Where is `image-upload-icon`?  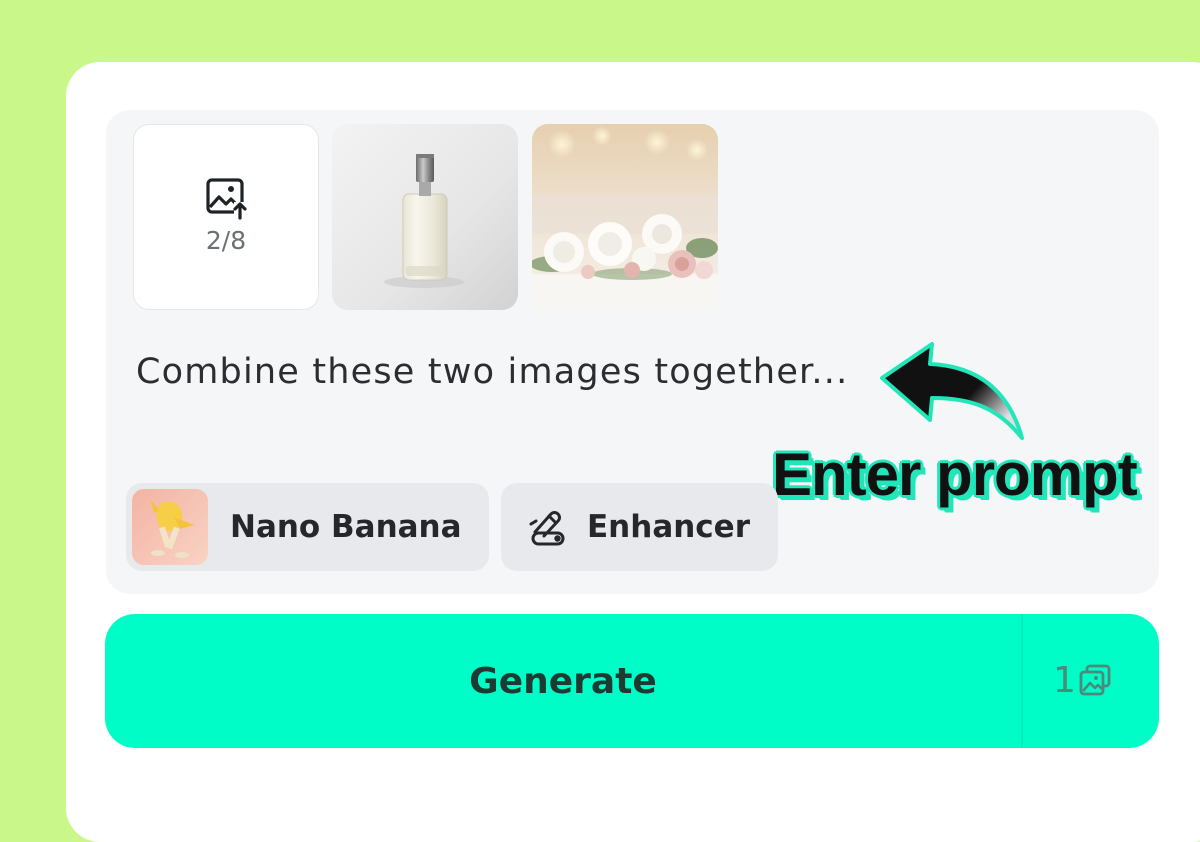 image-upload-icon is located at coordinates (226, 198).